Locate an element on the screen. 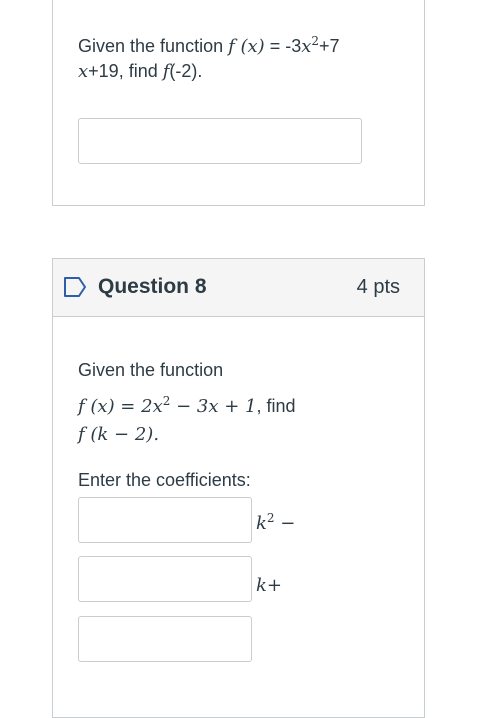 The height and width of the screenshot is (718, 477). unit-label-k-squared: k2 − is located at coordinates (275, 522).